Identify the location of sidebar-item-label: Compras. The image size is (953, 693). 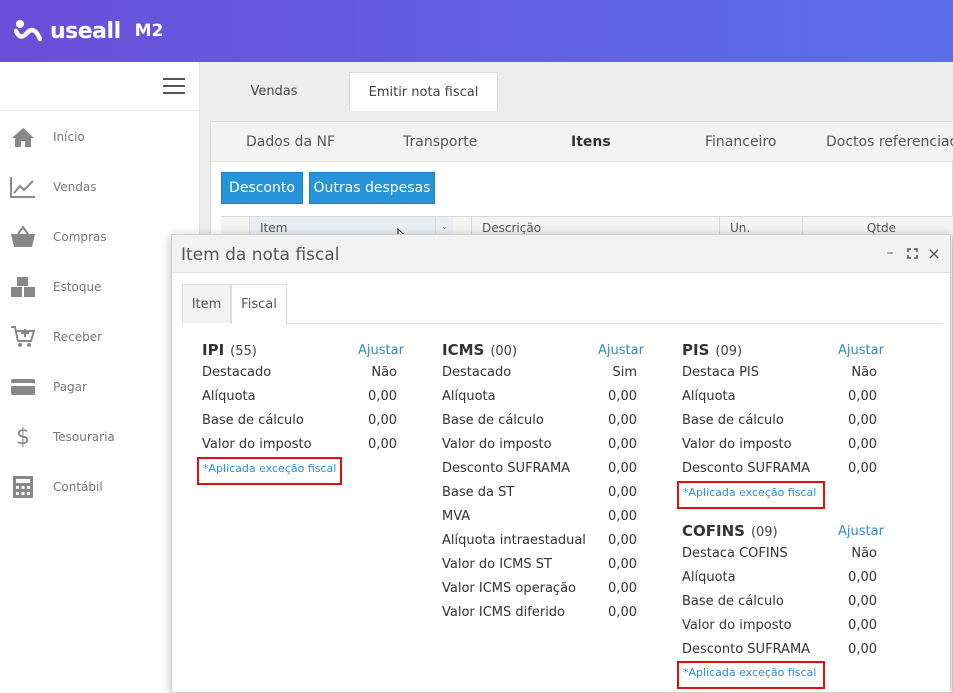
(80, 237).